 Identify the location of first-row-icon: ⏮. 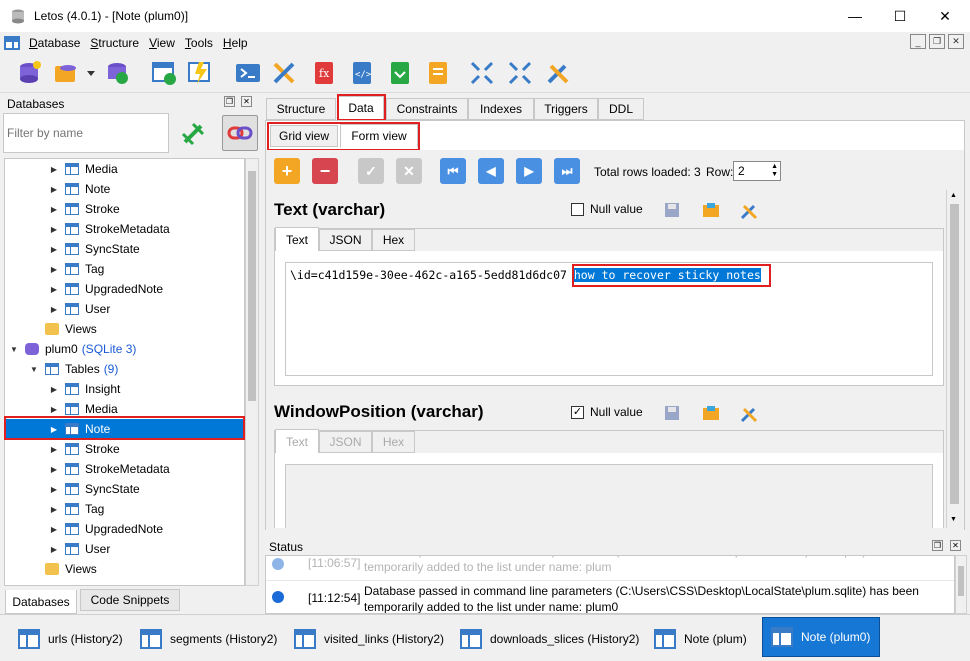
(453, 171).